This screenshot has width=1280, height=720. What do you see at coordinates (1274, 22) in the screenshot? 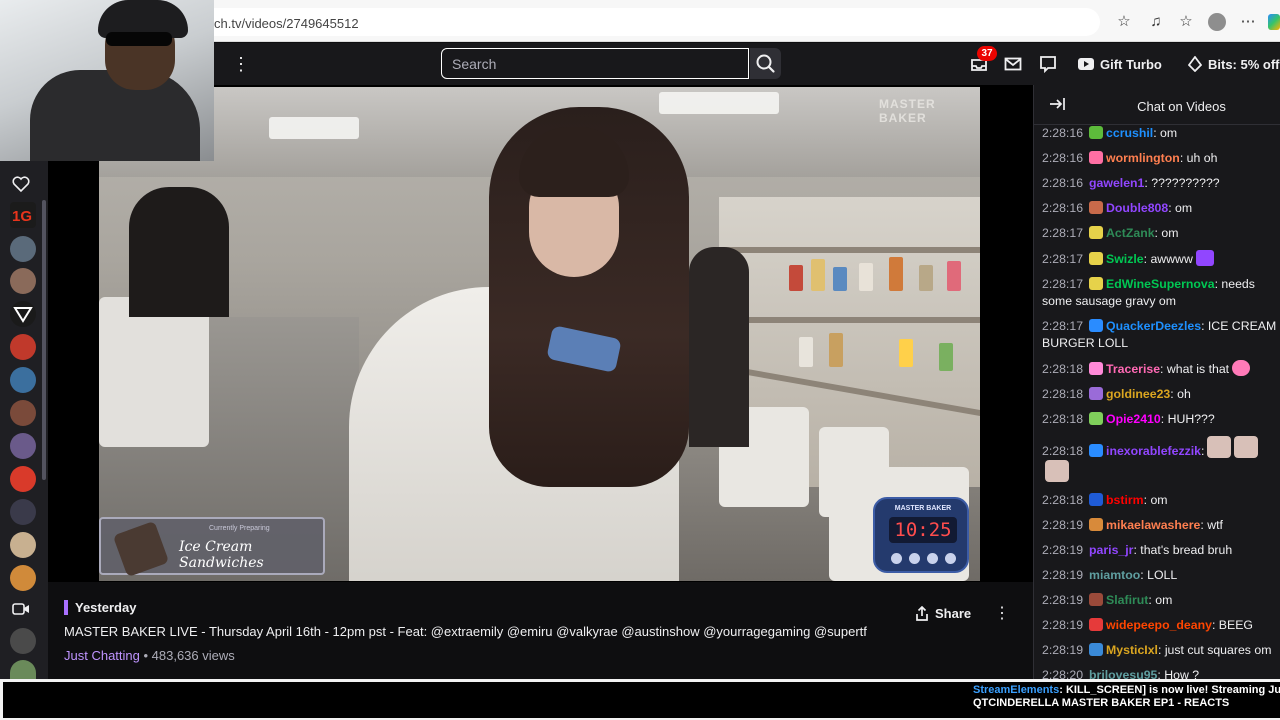
I see `copilot-icon` at bounding box center [1274, 22].